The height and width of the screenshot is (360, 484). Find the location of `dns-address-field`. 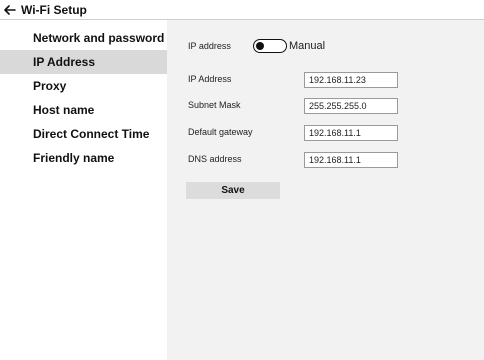

dns-address-field is located at coordinates (351, 160).